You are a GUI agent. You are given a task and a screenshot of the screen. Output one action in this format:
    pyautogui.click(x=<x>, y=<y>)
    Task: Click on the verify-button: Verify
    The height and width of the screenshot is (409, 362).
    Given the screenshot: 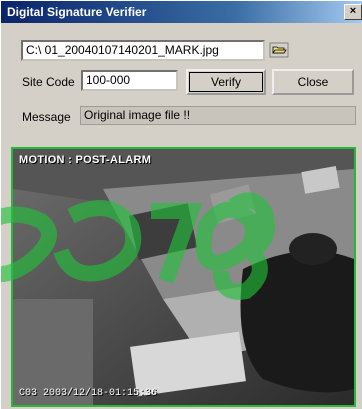 What is the action you would take?
    pyautogui.click(x=226, y=82)
    